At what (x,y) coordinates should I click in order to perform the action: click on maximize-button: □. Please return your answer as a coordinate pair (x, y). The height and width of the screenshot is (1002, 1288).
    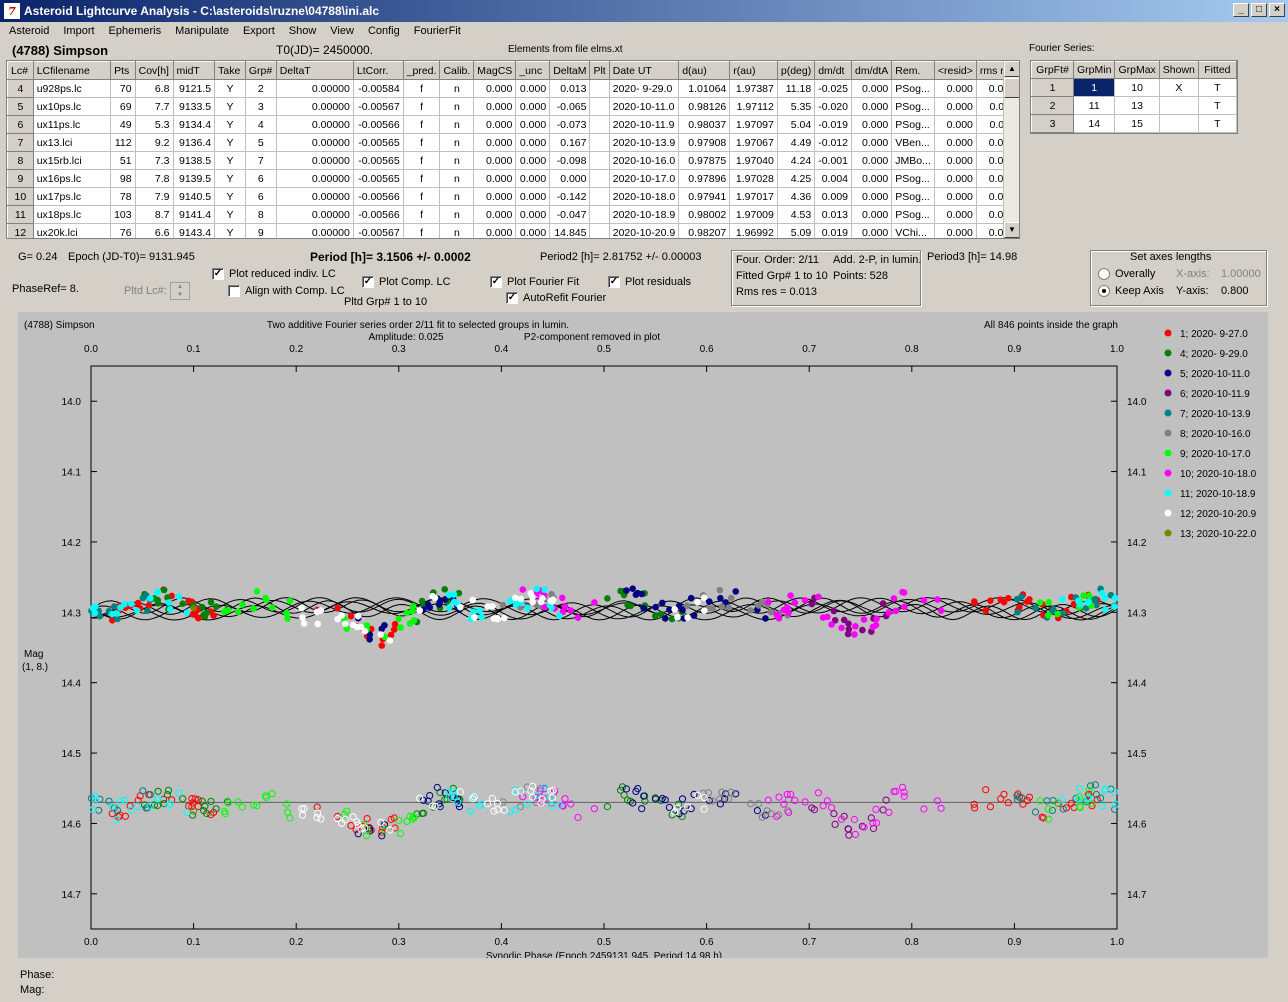
    Looking at the image, I should click on (1259, 10).